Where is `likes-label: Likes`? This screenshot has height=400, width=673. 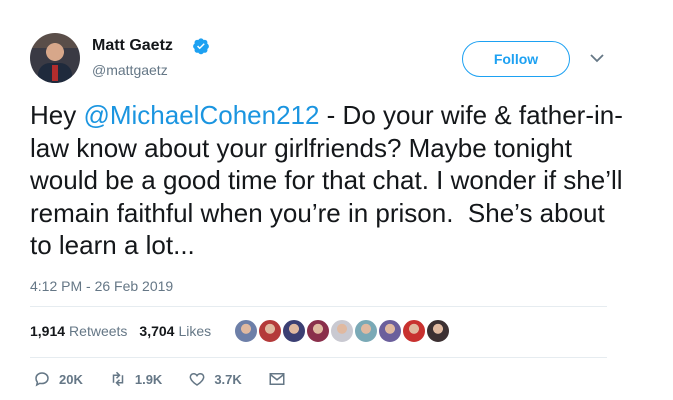
likes-label: Likes is located at coordinates (194, 331).